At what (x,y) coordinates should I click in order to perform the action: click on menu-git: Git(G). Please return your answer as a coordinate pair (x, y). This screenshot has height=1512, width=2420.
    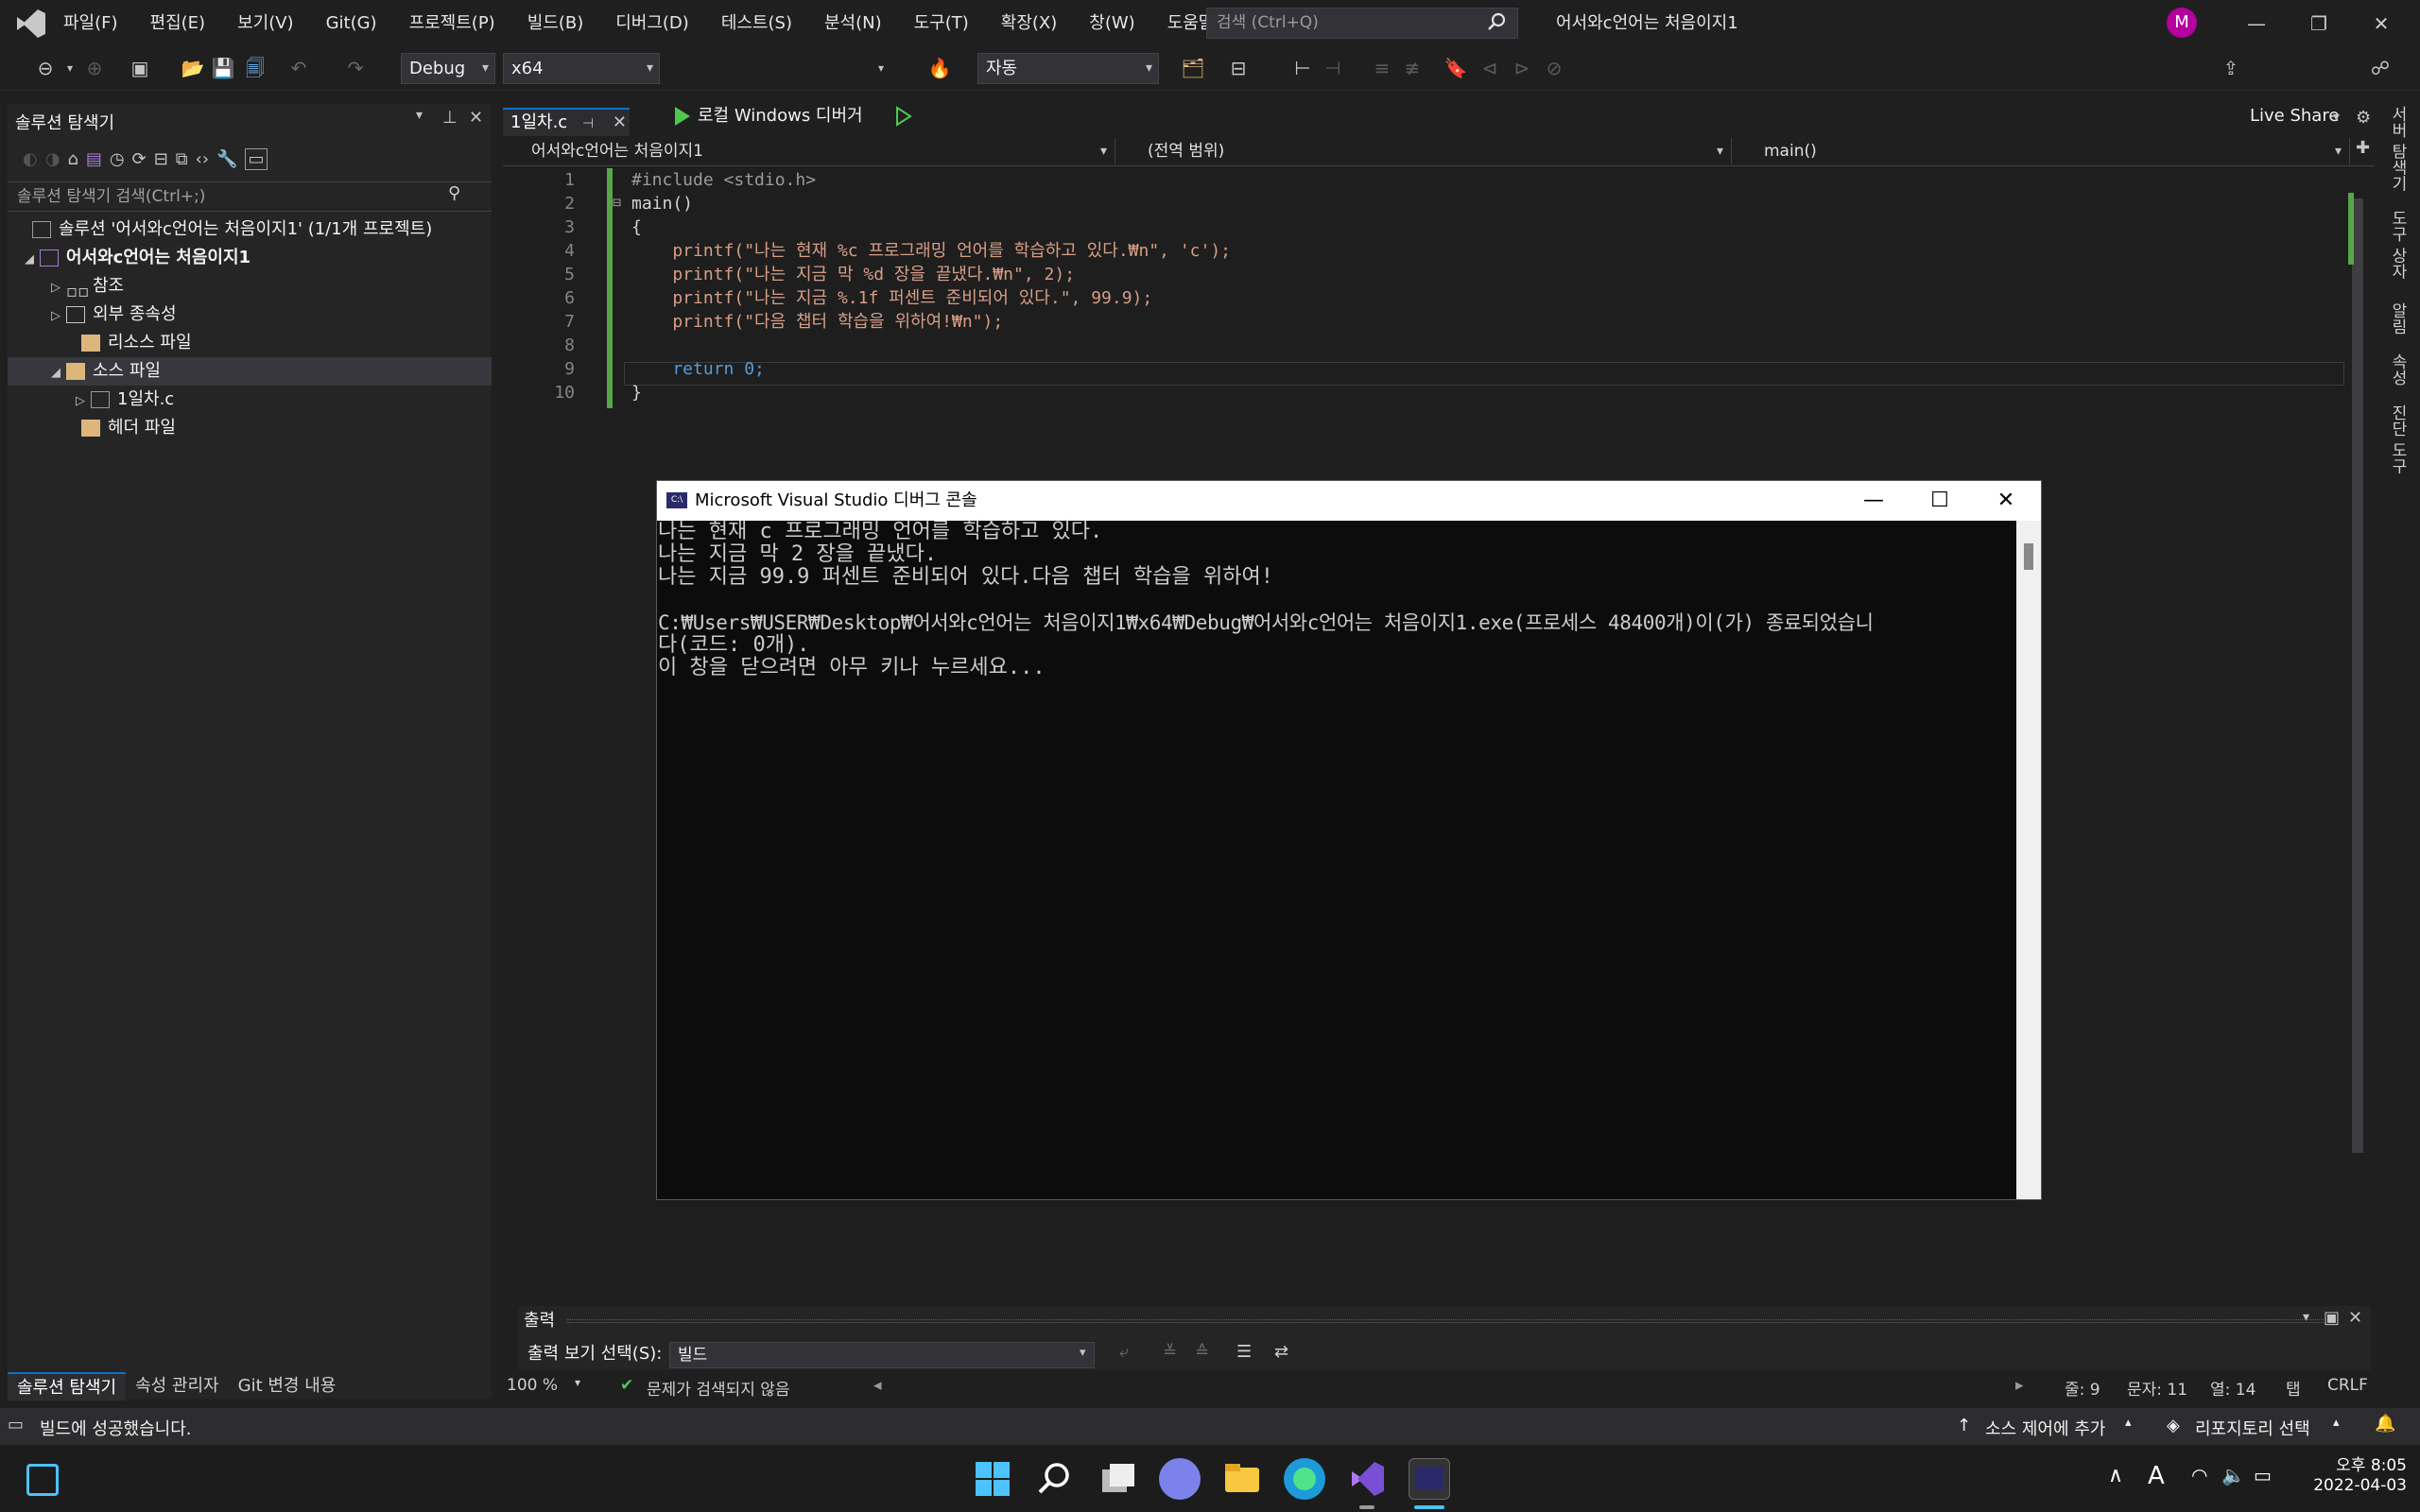
    Looking at the image, I should click on (351, 23).